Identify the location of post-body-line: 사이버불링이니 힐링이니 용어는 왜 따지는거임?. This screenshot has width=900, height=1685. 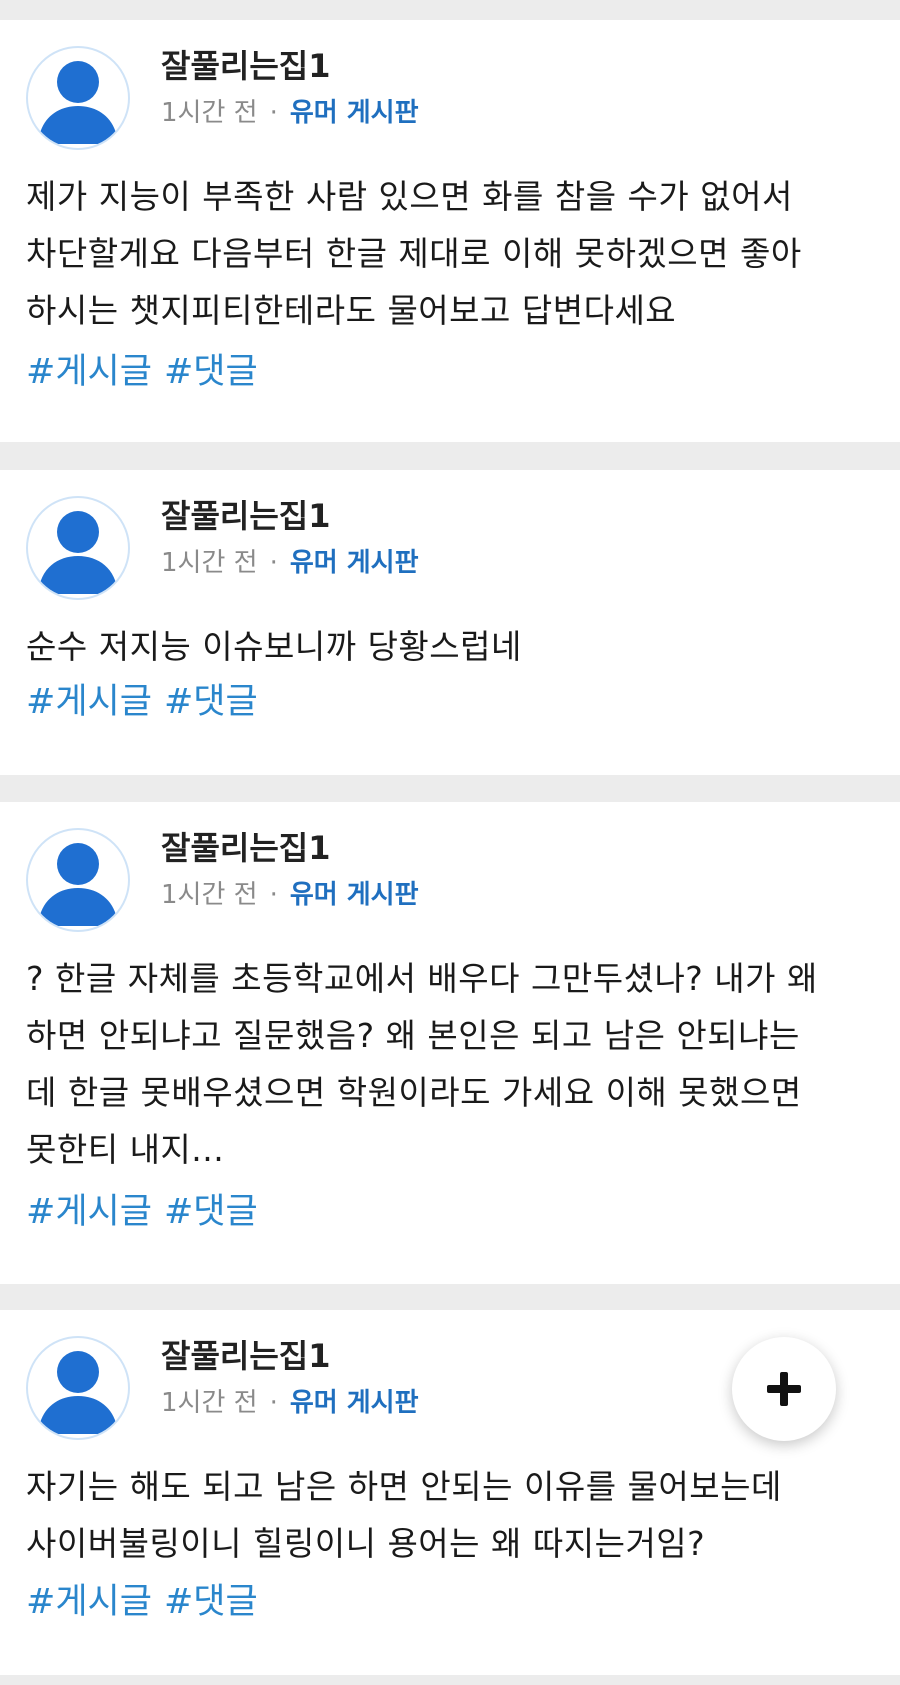
(366, 1543).